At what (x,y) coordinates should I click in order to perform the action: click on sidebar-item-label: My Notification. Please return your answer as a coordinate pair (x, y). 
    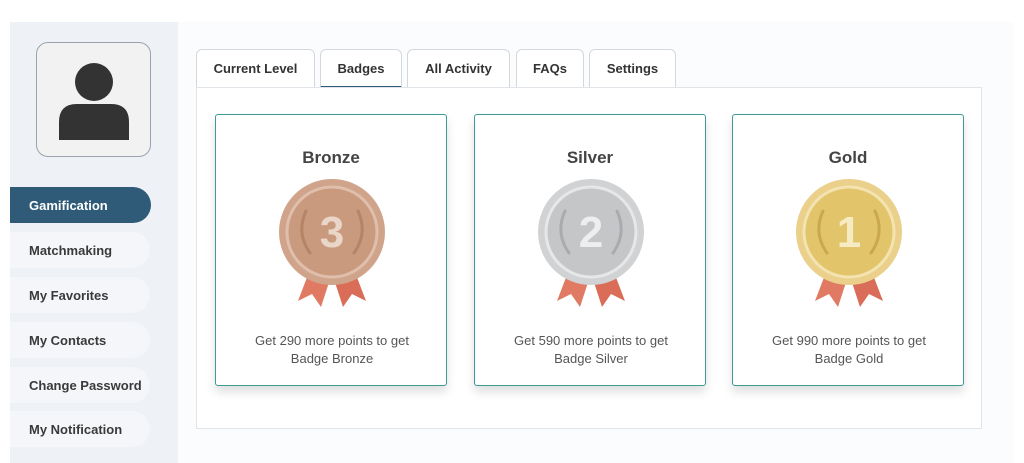
    Looking at the image, I should click on (76, 429).